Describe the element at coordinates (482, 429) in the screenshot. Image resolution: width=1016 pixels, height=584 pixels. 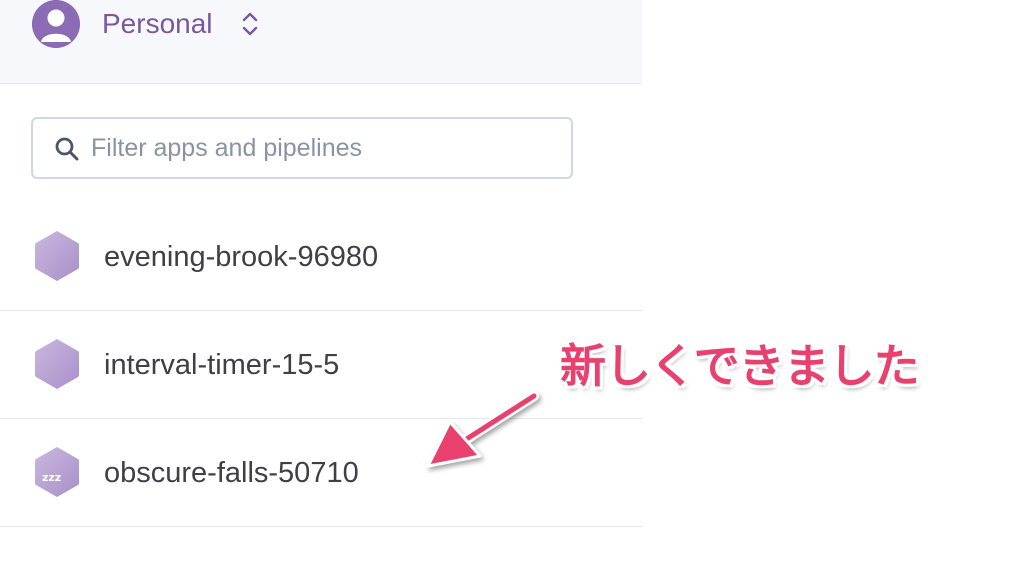
I see `annotation-arrow-icon` at that location.